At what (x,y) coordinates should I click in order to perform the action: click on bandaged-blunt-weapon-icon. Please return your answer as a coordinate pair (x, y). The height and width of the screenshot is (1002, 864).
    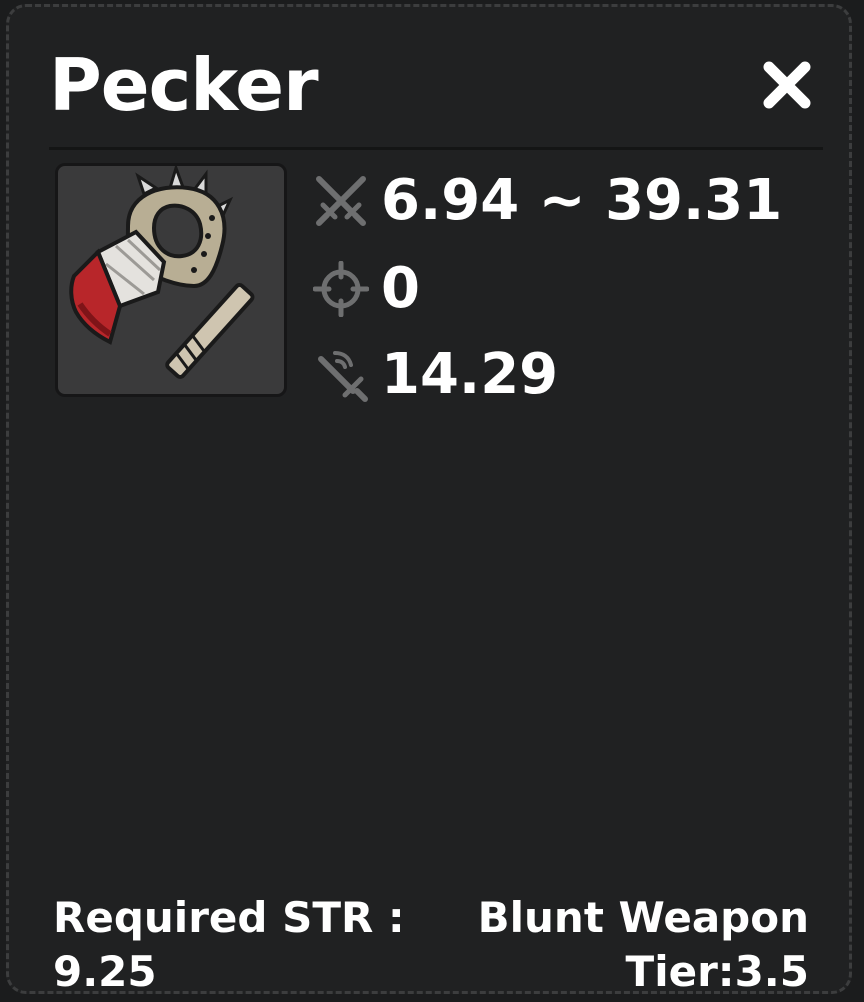
    Looking at the image, I should click on (162, 272).